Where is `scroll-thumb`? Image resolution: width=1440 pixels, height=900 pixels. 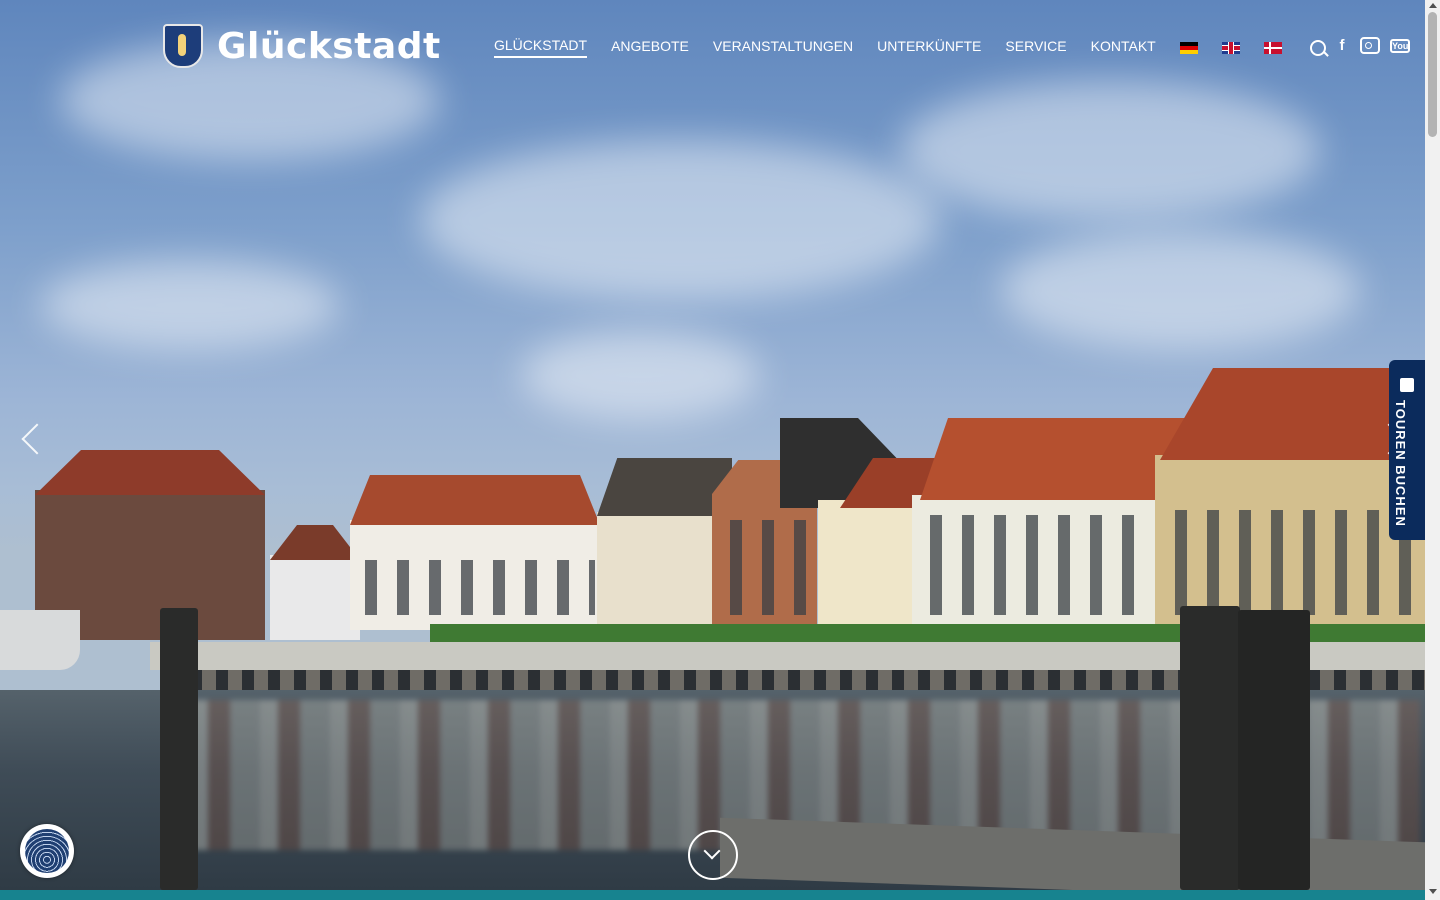 scroll-thumb is located at coordinates (1432, 74).